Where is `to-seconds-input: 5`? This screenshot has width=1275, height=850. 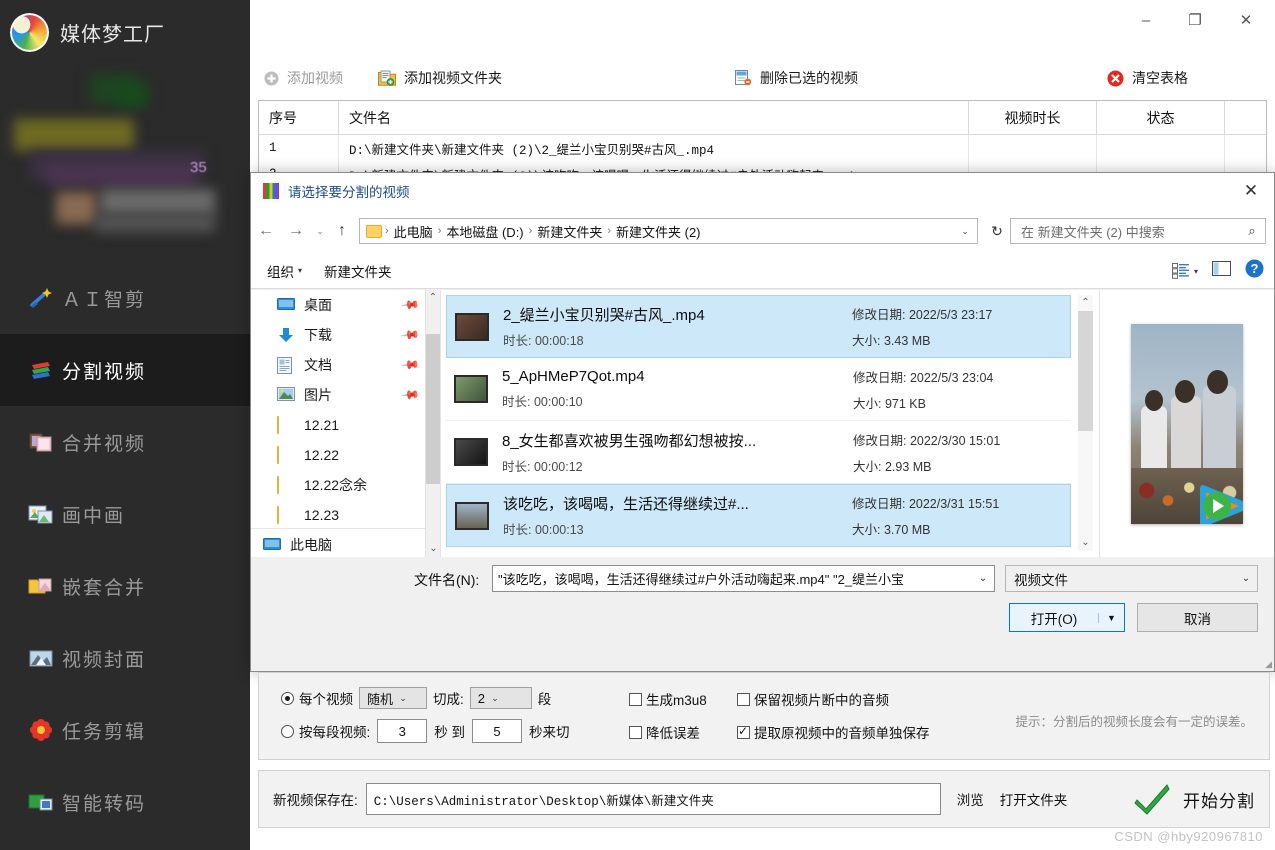
to-seconds-input: 5 is located at coordinates (497, 731).